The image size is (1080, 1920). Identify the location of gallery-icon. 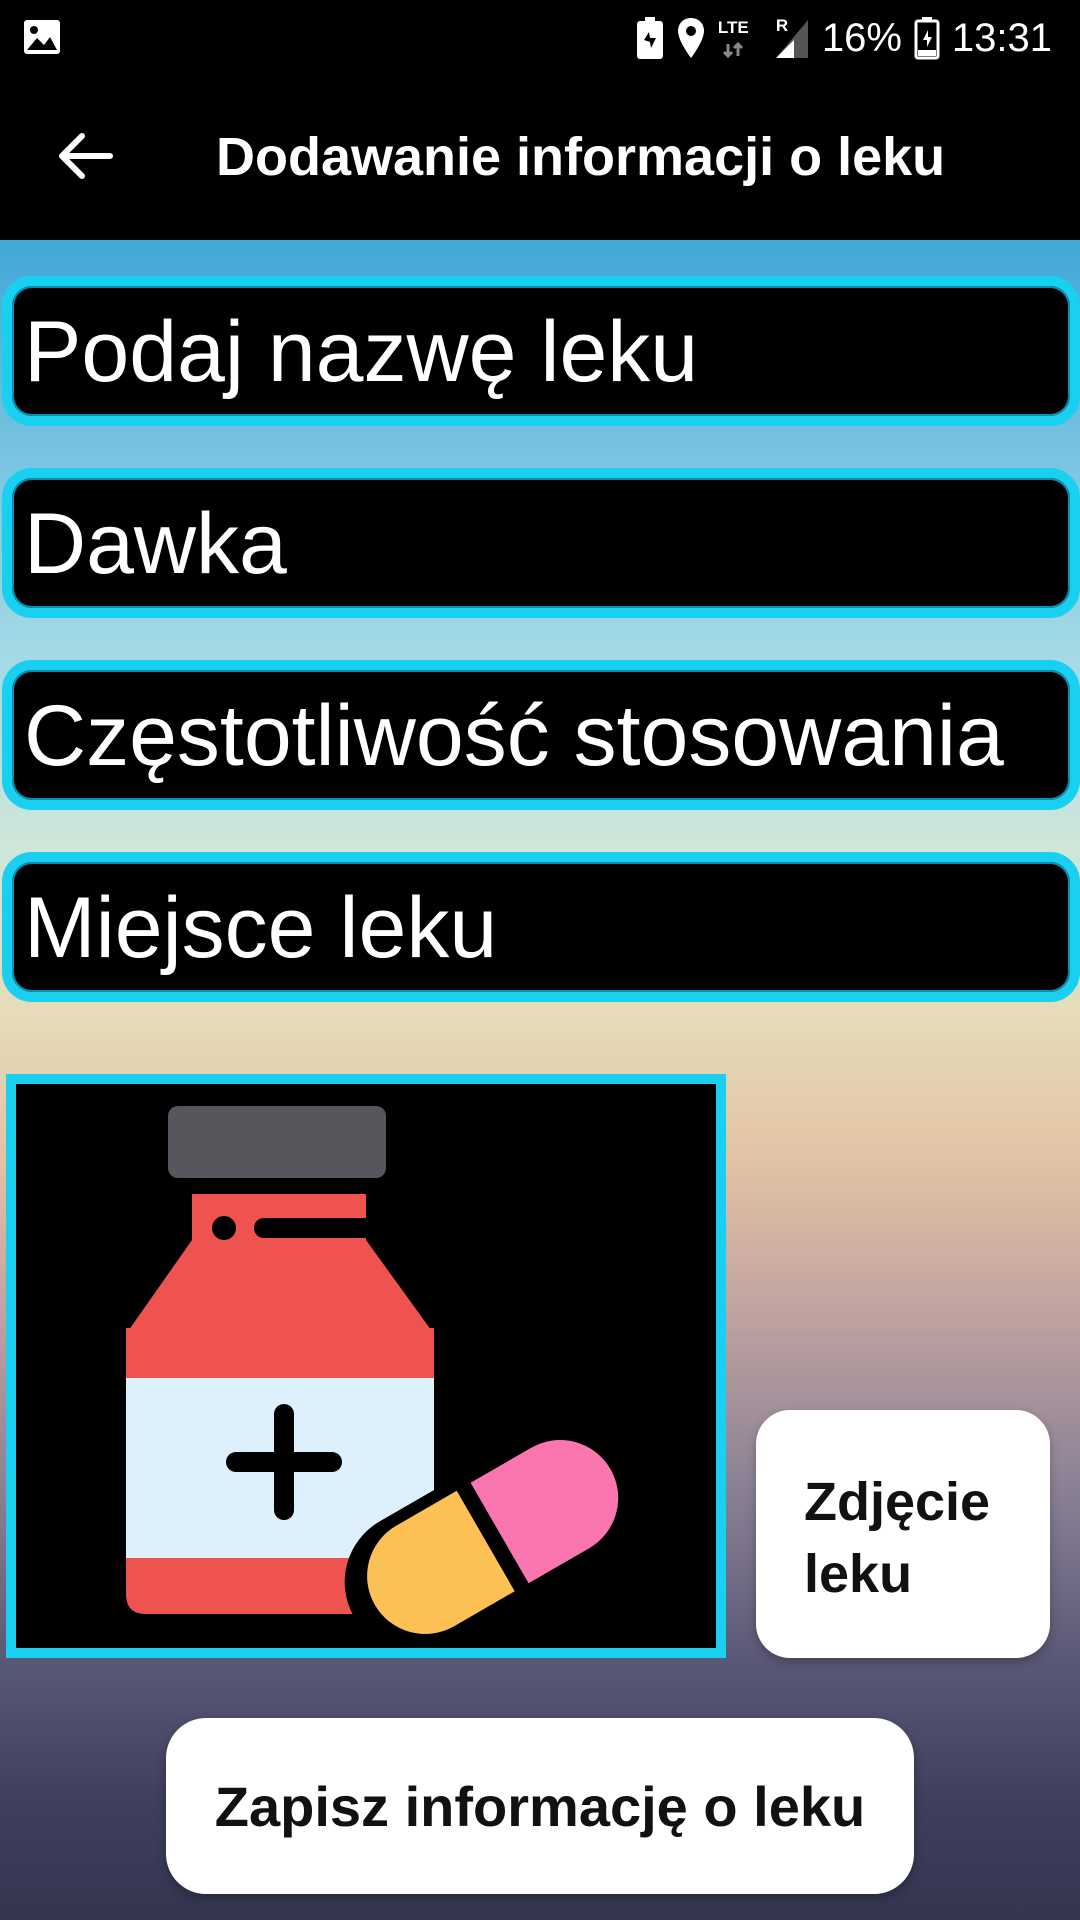
(42, 37).